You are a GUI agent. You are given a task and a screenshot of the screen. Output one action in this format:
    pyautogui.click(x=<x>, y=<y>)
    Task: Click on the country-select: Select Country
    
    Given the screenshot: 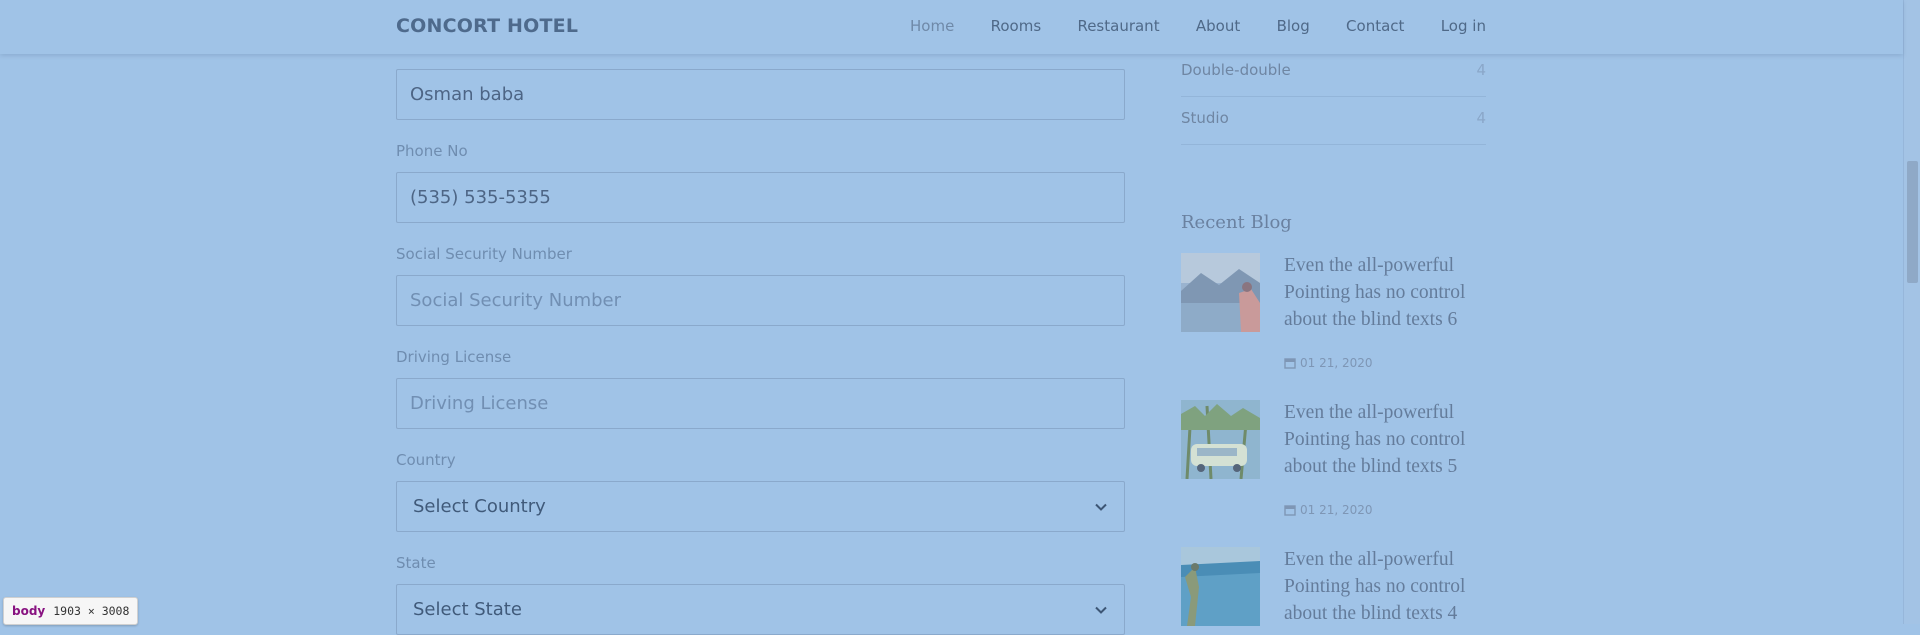 What is the action you would take?
    pyautogui.click(x=760, y=506)
    